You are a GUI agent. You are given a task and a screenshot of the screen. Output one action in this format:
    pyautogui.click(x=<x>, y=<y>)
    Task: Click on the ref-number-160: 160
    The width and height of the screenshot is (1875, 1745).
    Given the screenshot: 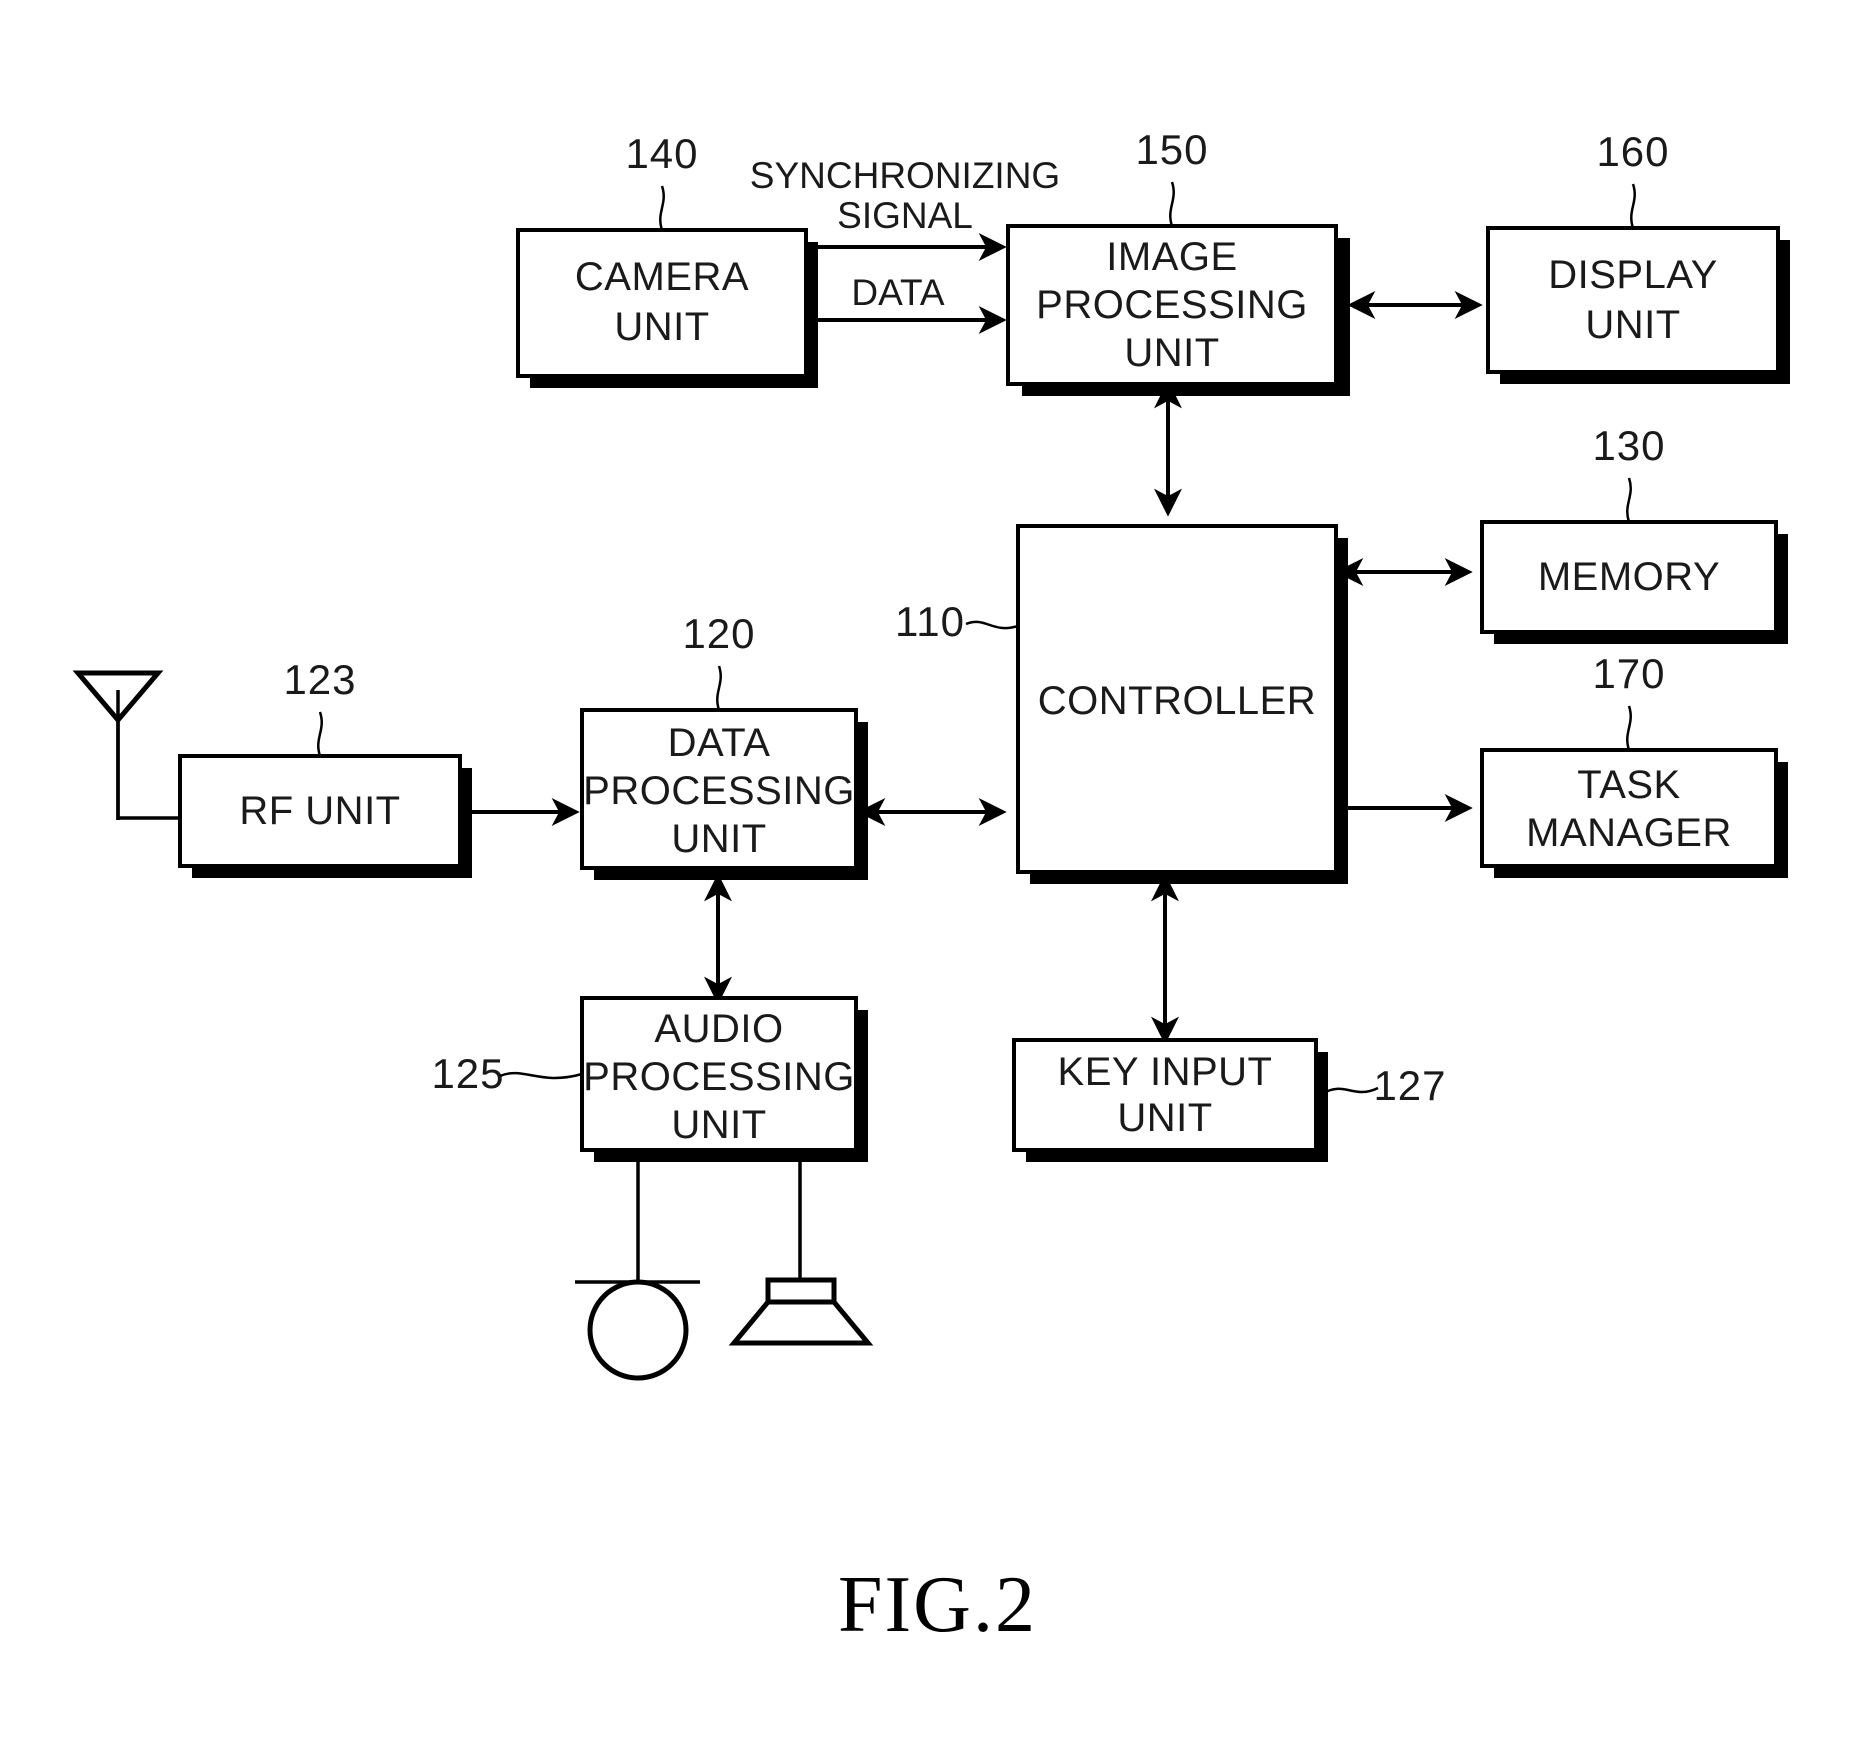 What is the action you would take?
    pyautogui.click(x=1632, y=151)
    